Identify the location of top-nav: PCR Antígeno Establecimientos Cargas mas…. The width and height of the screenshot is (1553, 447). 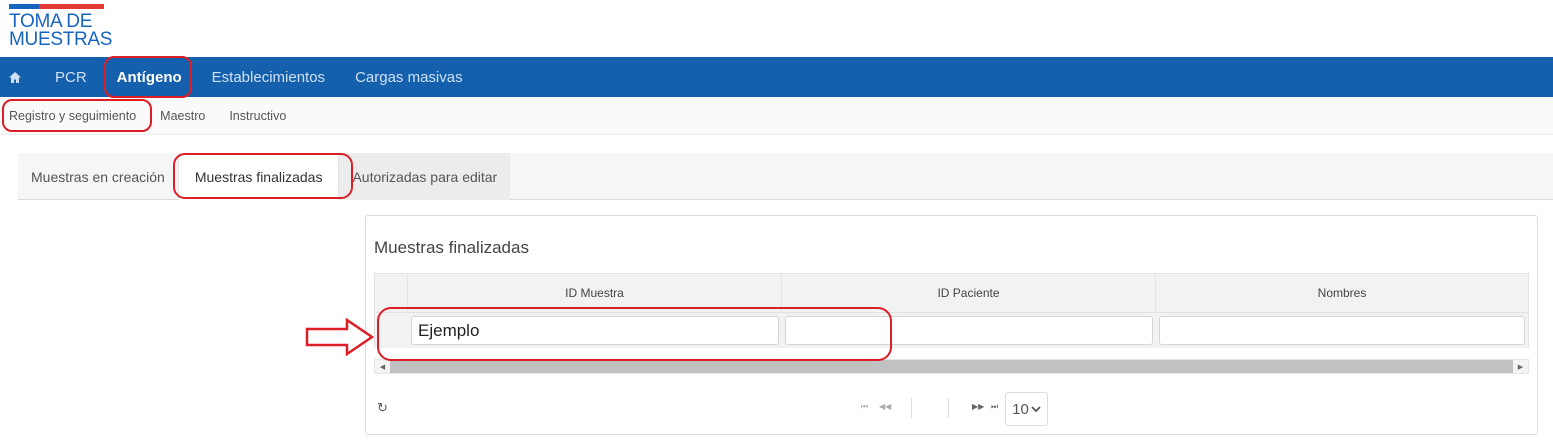
(776, 77).